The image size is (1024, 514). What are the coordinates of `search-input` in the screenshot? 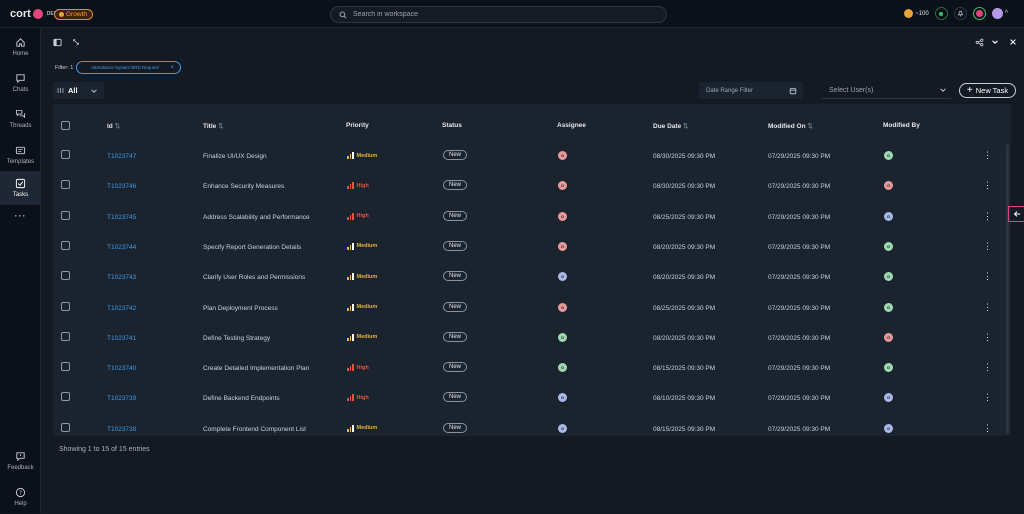 It's located at (493, 14).